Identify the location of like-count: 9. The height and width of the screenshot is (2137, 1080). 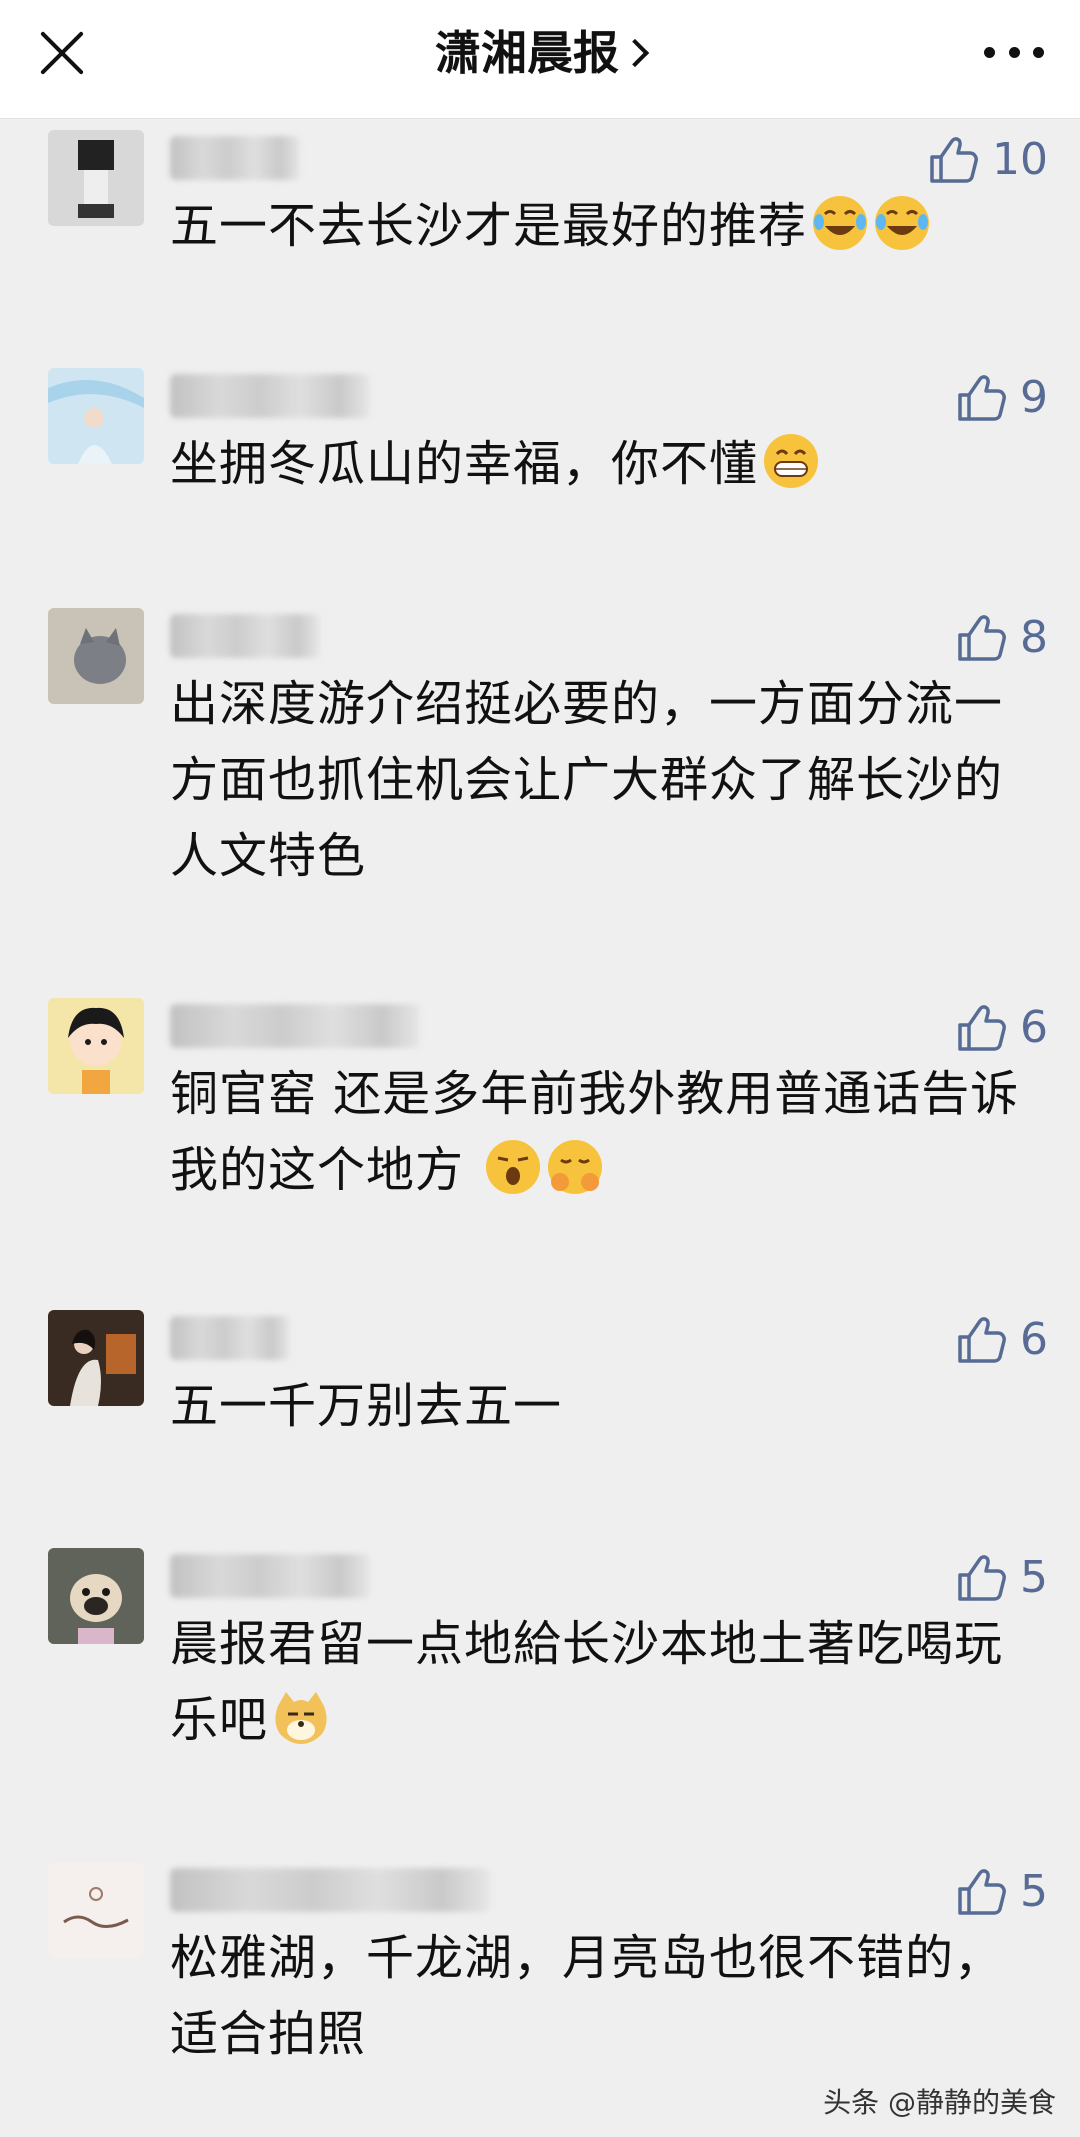
(1034, 397).